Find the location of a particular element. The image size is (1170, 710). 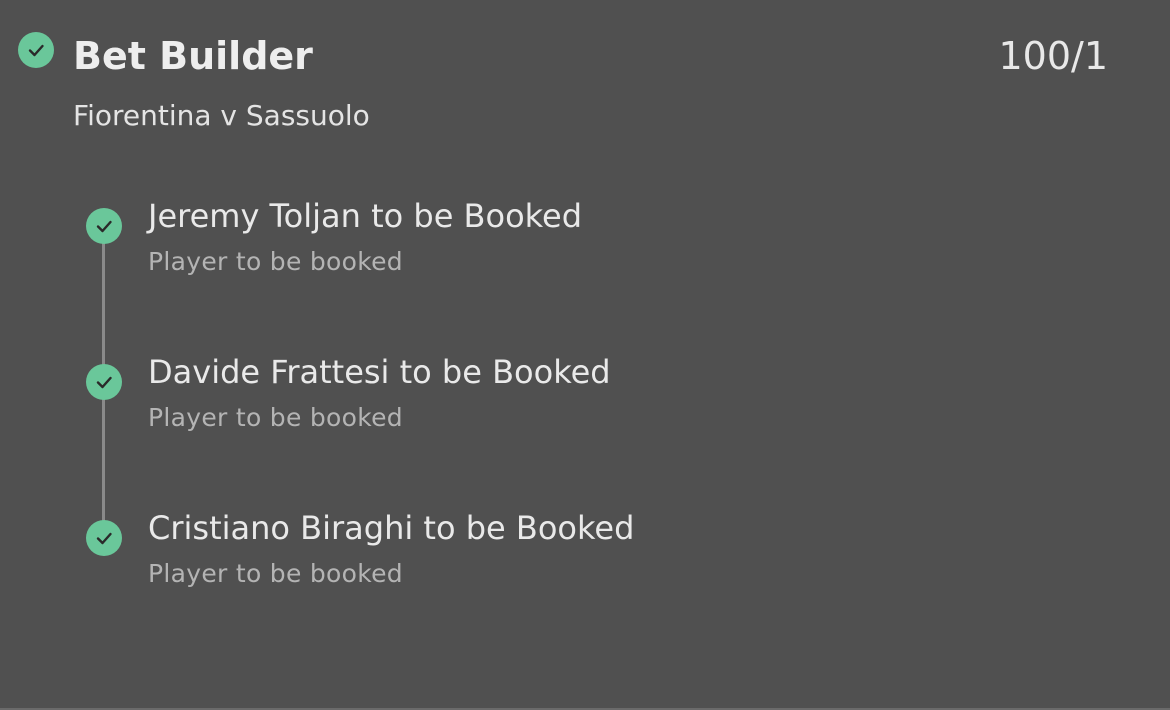

bet-won-check-icon is located at coordinates (36, 50).